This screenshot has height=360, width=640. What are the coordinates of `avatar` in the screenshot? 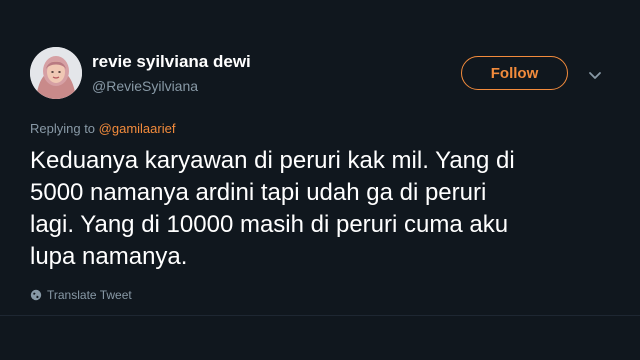 It's located at (56, 73).